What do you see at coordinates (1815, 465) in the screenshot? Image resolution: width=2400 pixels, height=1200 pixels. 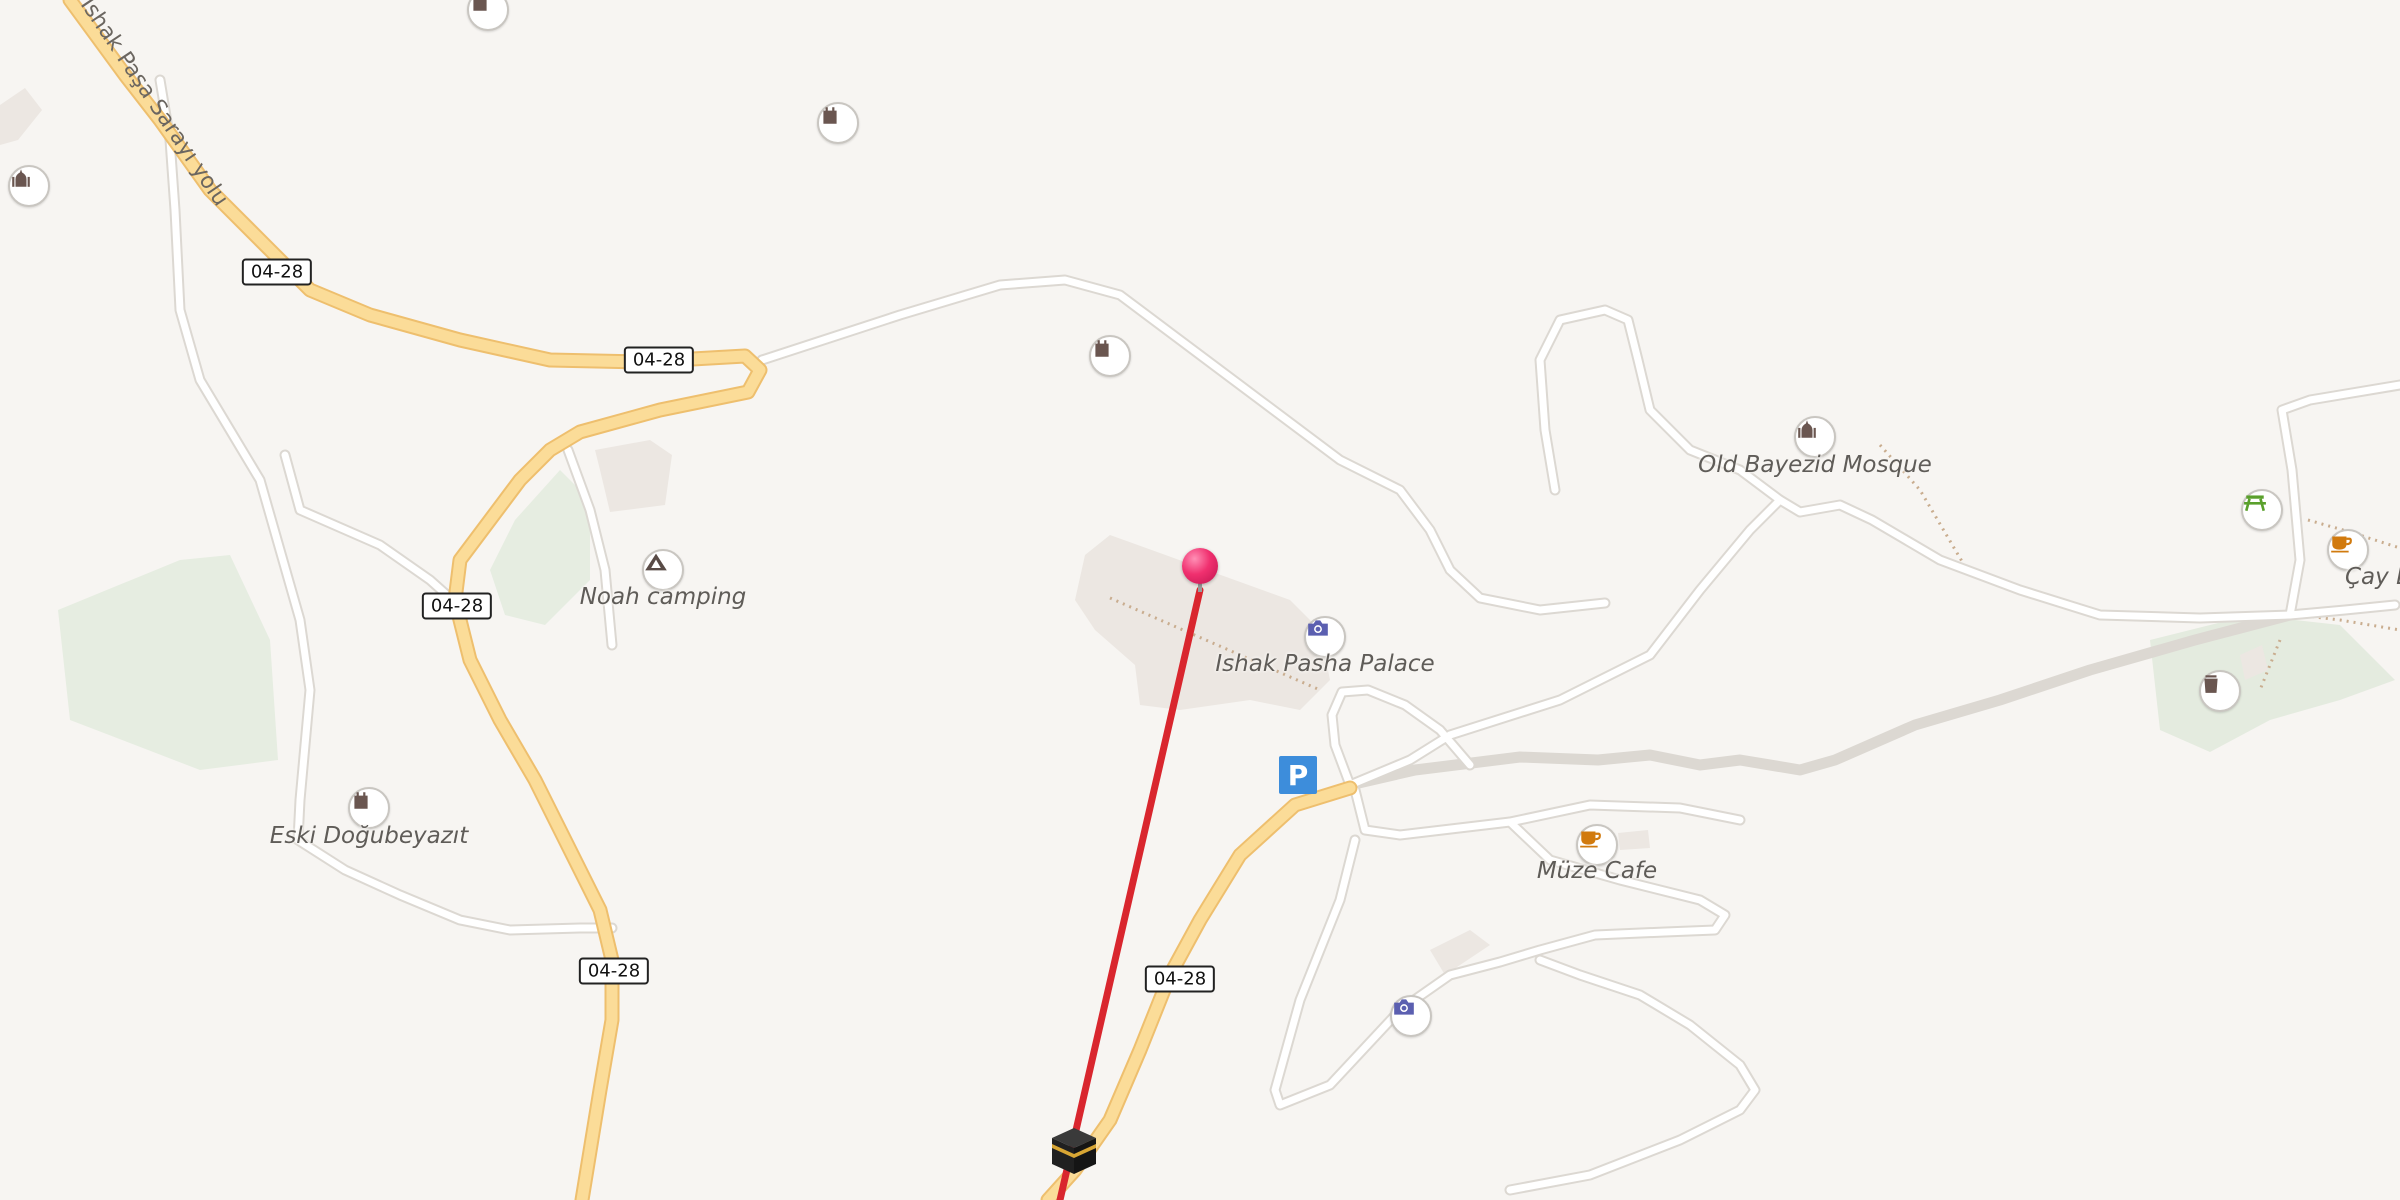 I see `place-label-old-bayezid-mosque: Old Bayezid Mosque` at bounding box center [1815, 465].